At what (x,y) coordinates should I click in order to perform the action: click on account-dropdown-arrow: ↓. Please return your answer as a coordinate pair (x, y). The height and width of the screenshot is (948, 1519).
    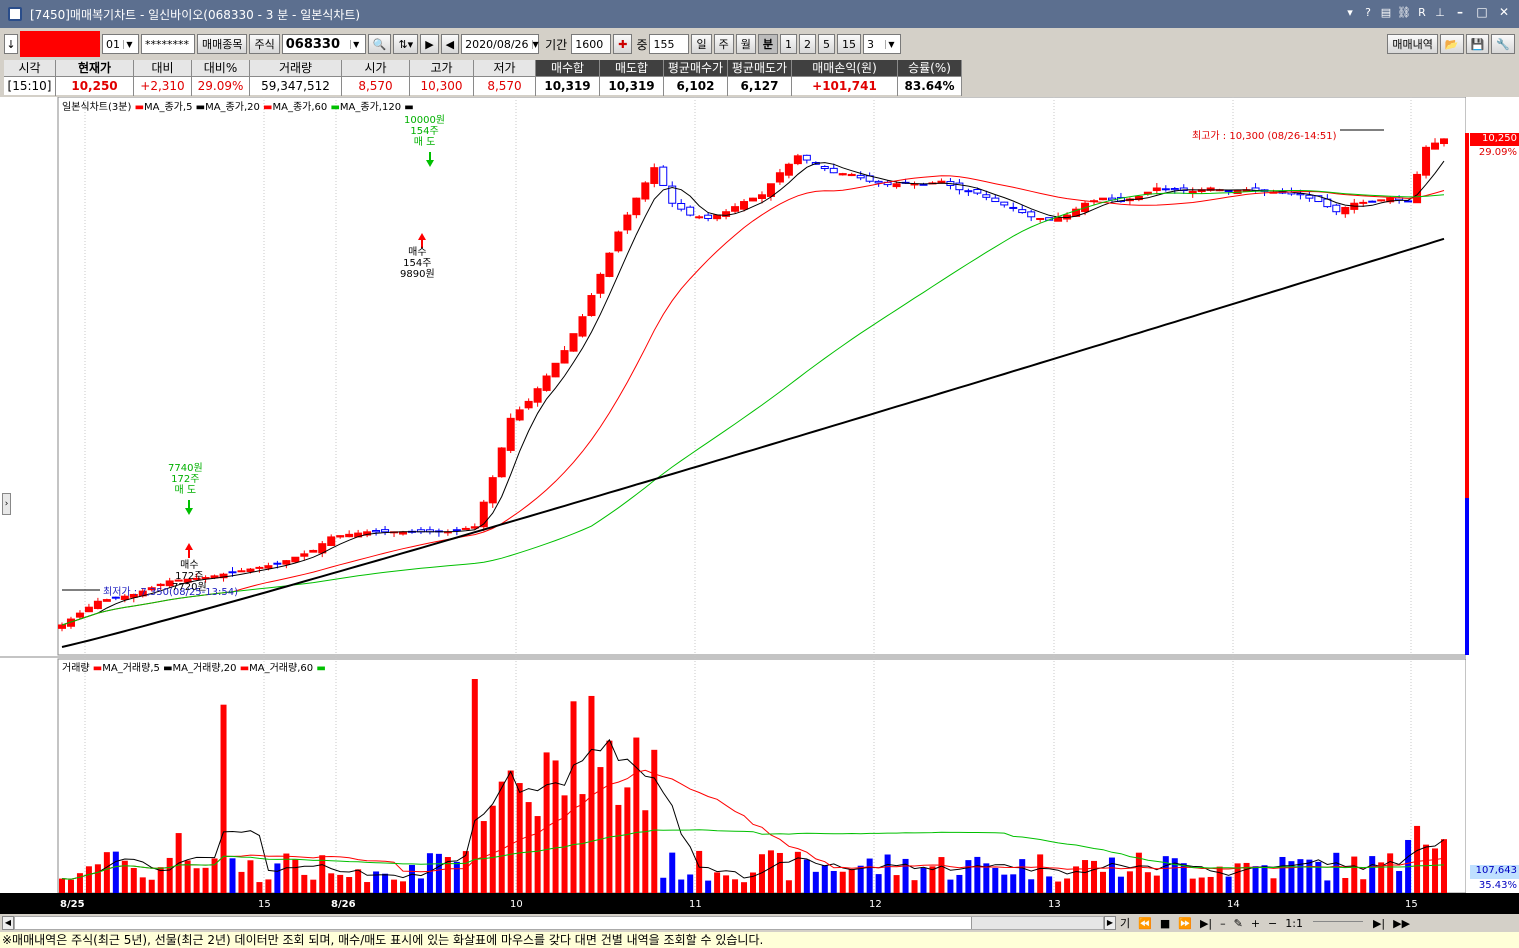
    Looking at the image, I should click on (11, 44).